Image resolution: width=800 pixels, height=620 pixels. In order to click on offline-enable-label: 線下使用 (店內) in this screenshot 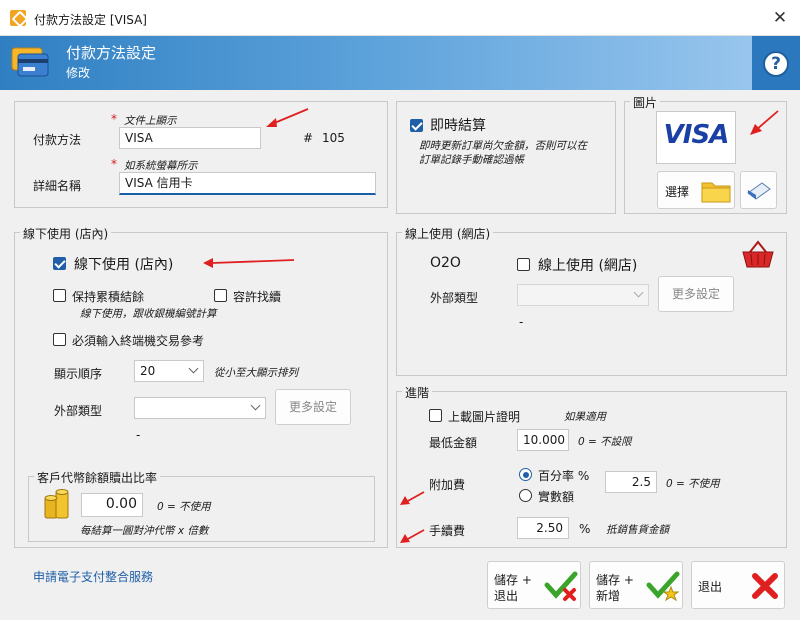, I will do `click(124, 265)`.